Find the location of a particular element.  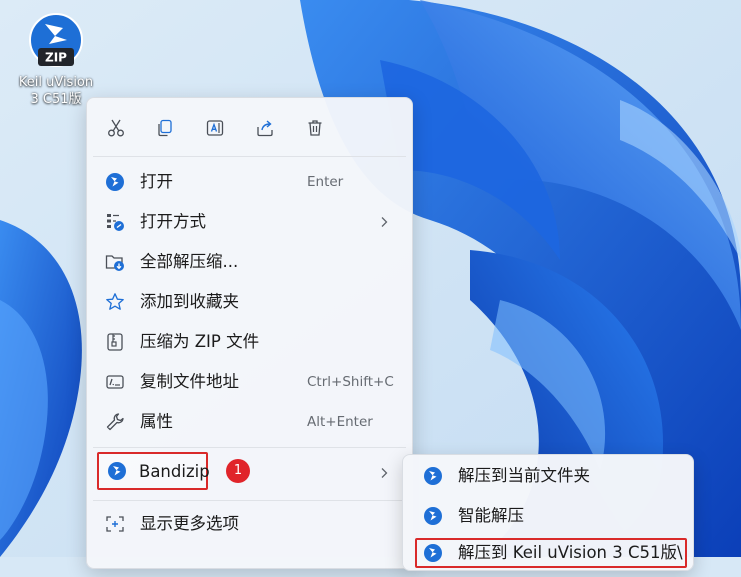

menu-item-label: 打开方式 is located at coordinates (173, 221).